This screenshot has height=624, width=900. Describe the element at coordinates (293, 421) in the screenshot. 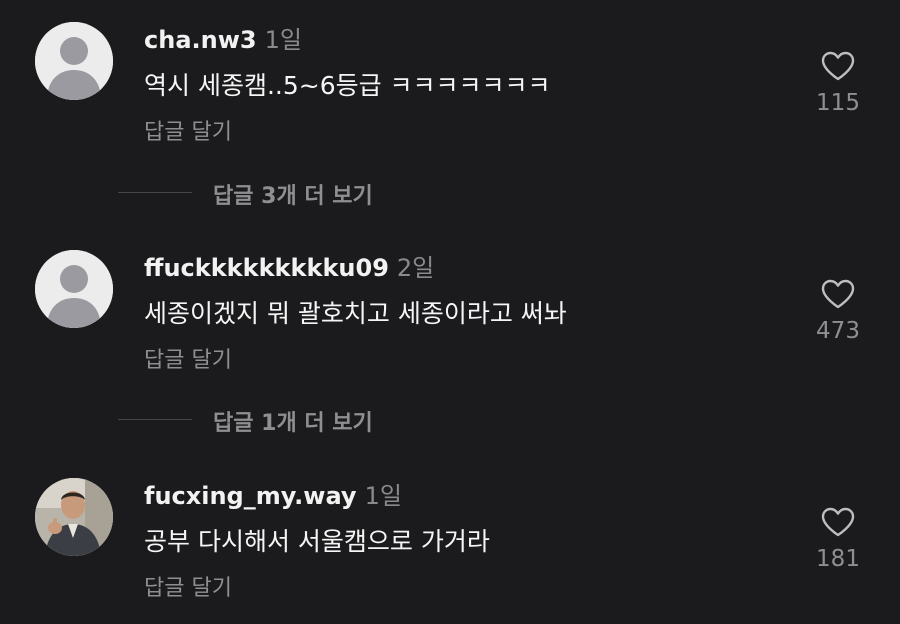

I see `view-more-replies-label: 답글 1개 더 보기` at that location.